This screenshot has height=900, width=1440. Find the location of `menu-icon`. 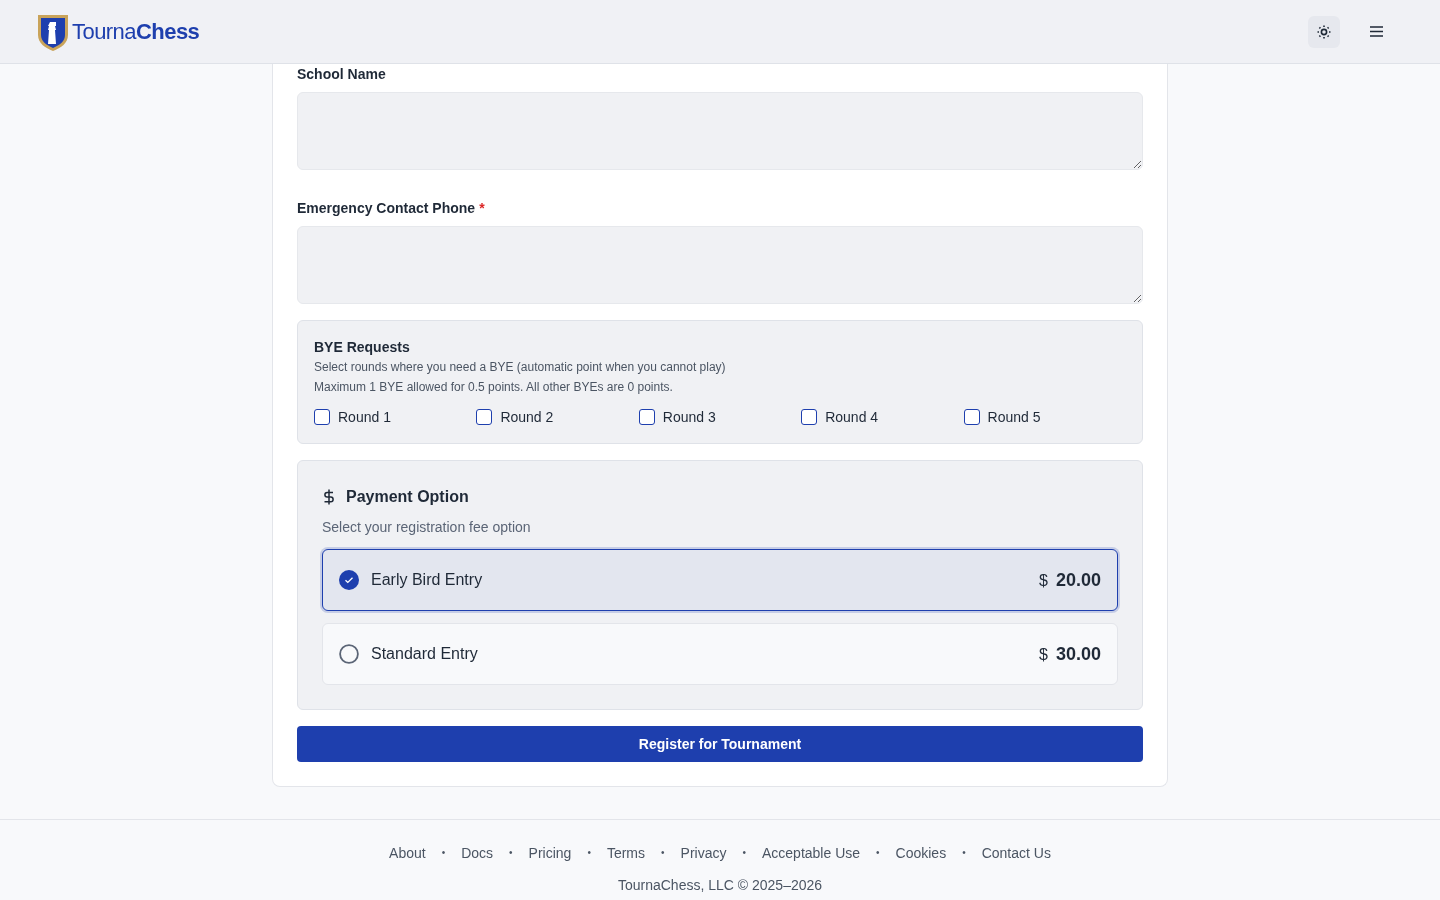

menu-icon is located at coordinates (1376, 31).